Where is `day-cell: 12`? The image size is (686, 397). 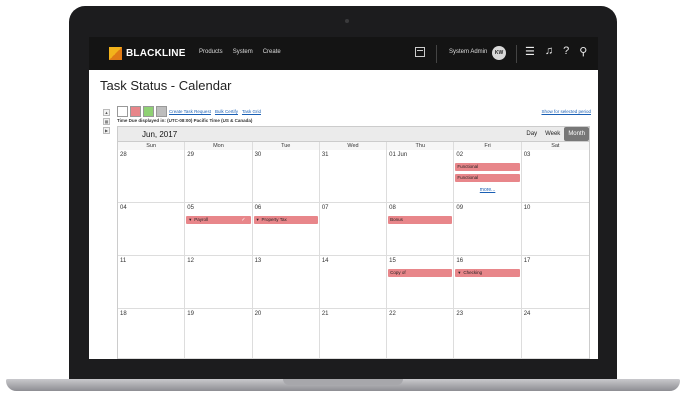
day-cell: 12 is located at coordinates (219, 282).